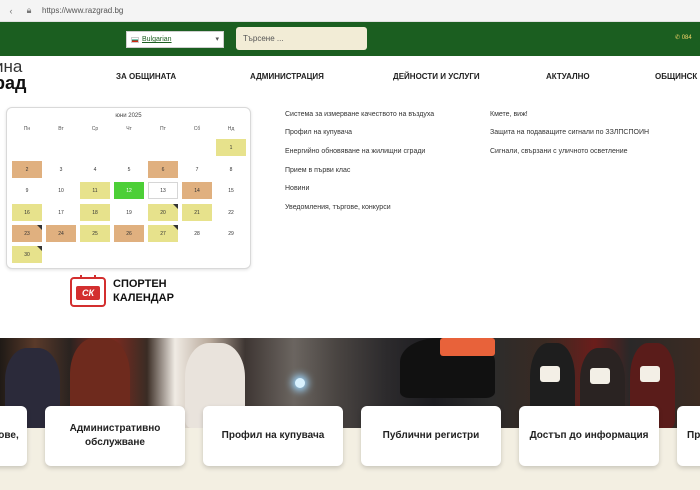  What do you see at coordinates (29, 10) in the screenshot?
I see `lock-icon: 🔒︎` at bounding box center [29, 10].